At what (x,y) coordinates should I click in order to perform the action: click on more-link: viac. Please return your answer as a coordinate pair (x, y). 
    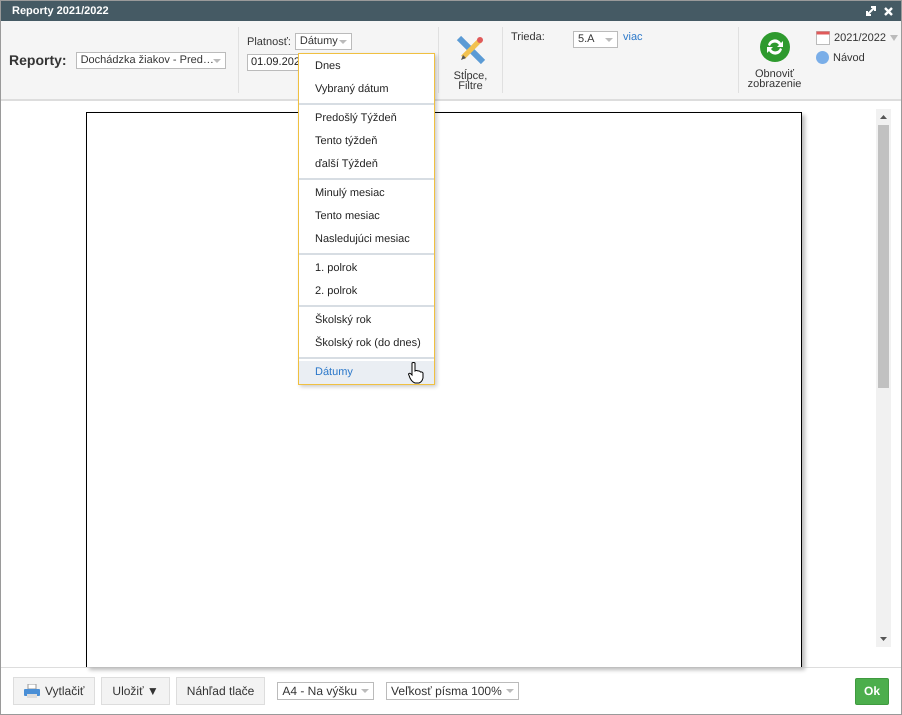
    Looking at the image, I should click on (633, 37).